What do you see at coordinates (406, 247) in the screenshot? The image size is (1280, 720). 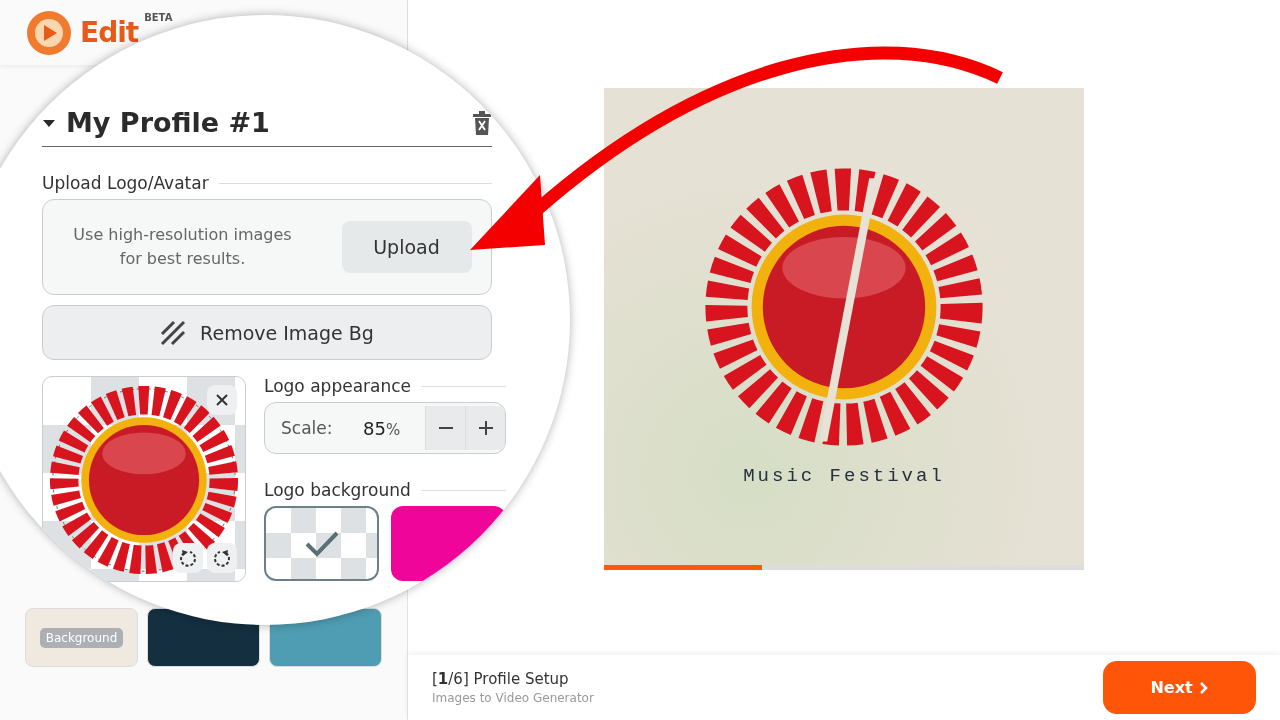 I see `upload-button: Upload` at bounding box center [406, 247].